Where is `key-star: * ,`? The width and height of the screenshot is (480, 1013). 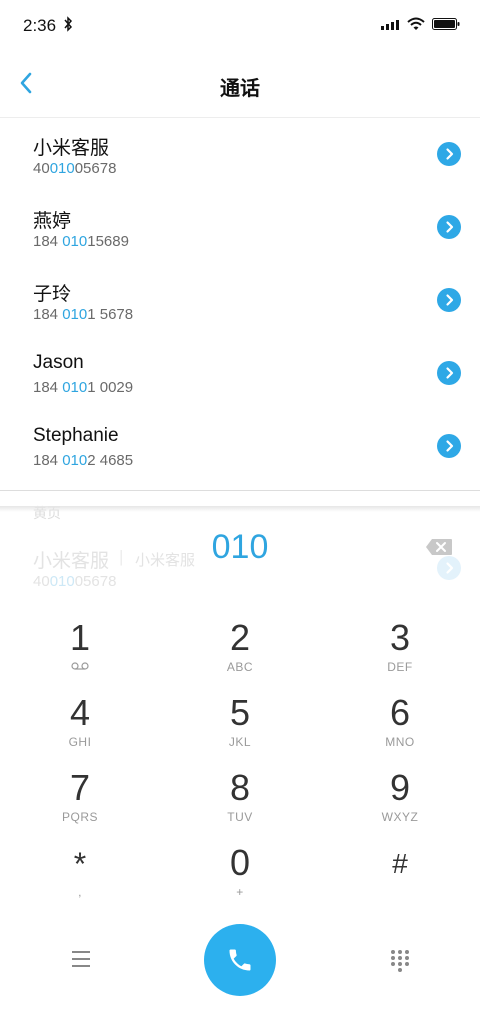
key-star: * , is located at coordinates (80, 877).